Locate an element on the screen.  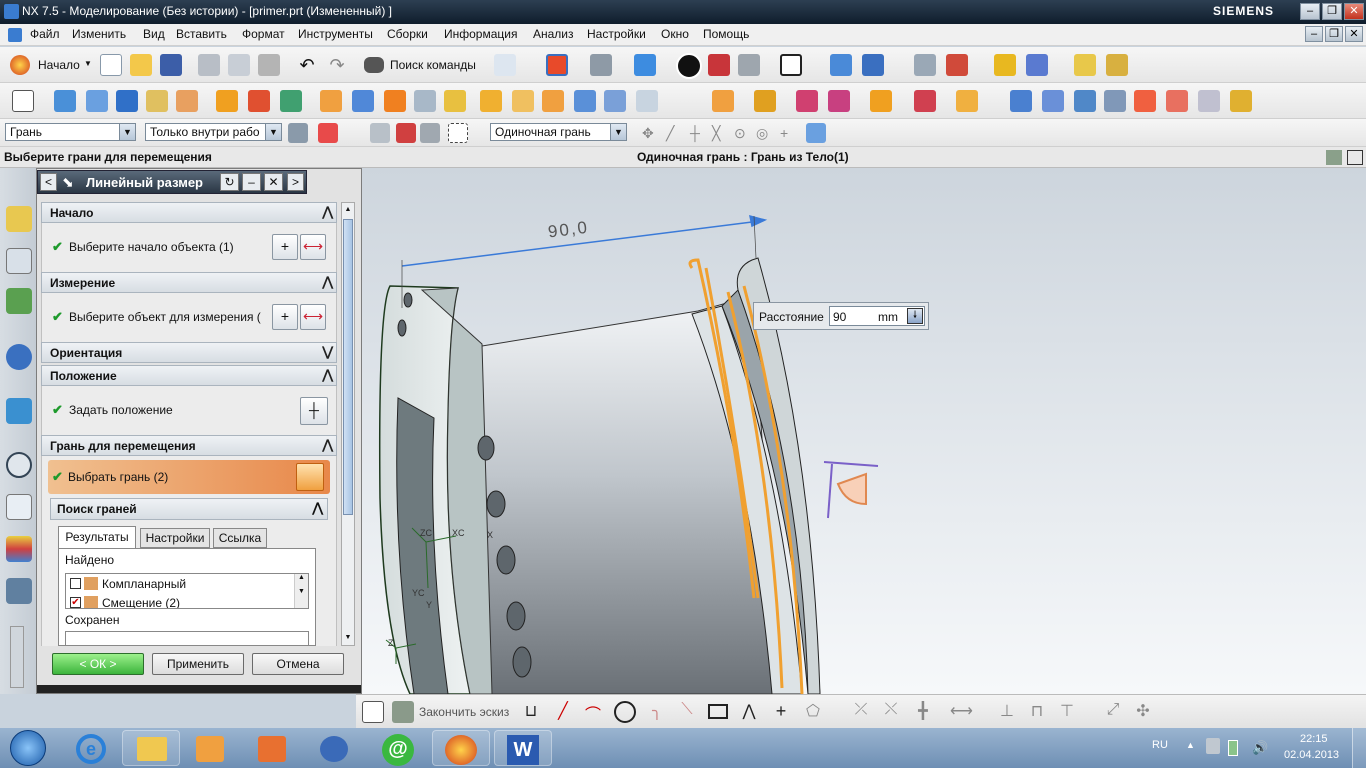
point-dialog-button: + is located at coordinates (285, 247).